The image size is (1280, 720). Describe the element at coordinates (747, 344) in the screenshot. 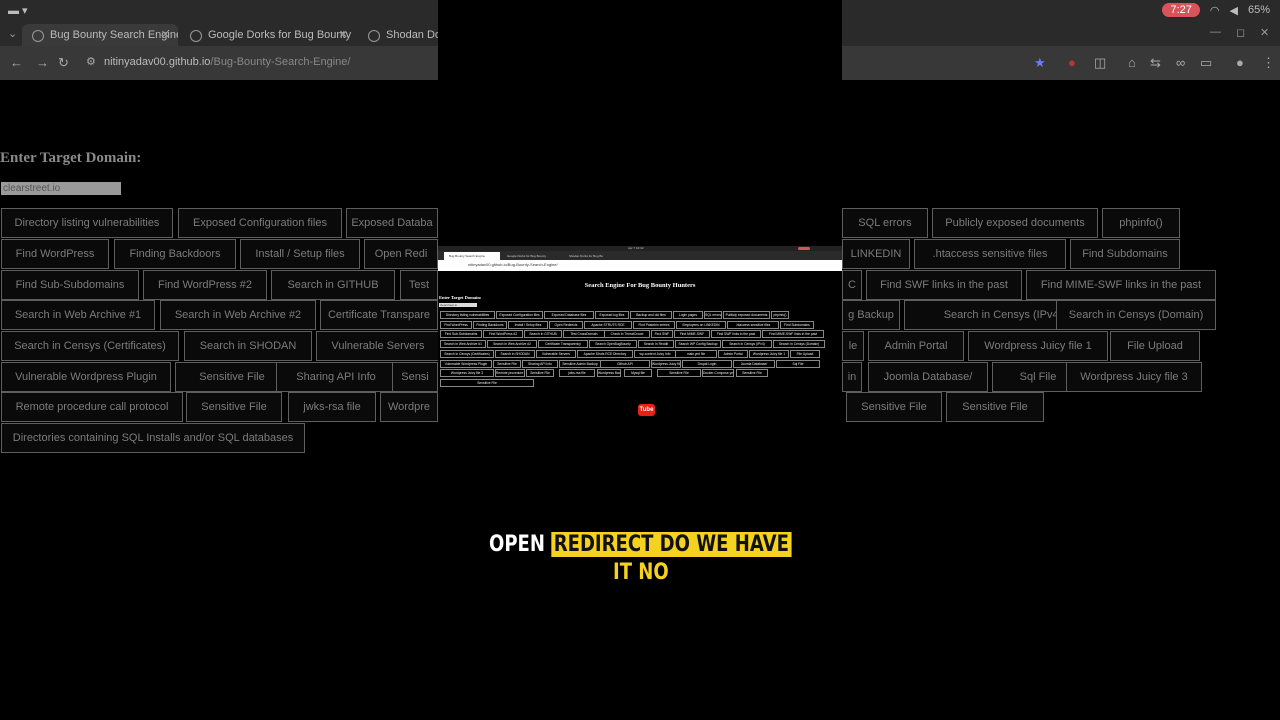

I see `dork-button: Search in Censys (IPv4)` at that location.